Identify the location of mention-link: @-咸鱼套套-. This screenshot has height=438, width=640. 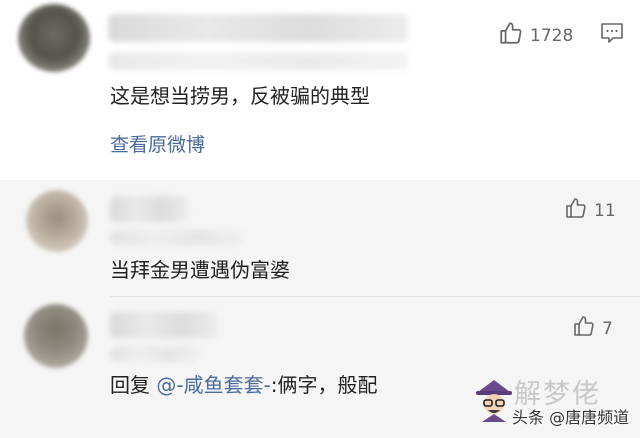
(213, 385).